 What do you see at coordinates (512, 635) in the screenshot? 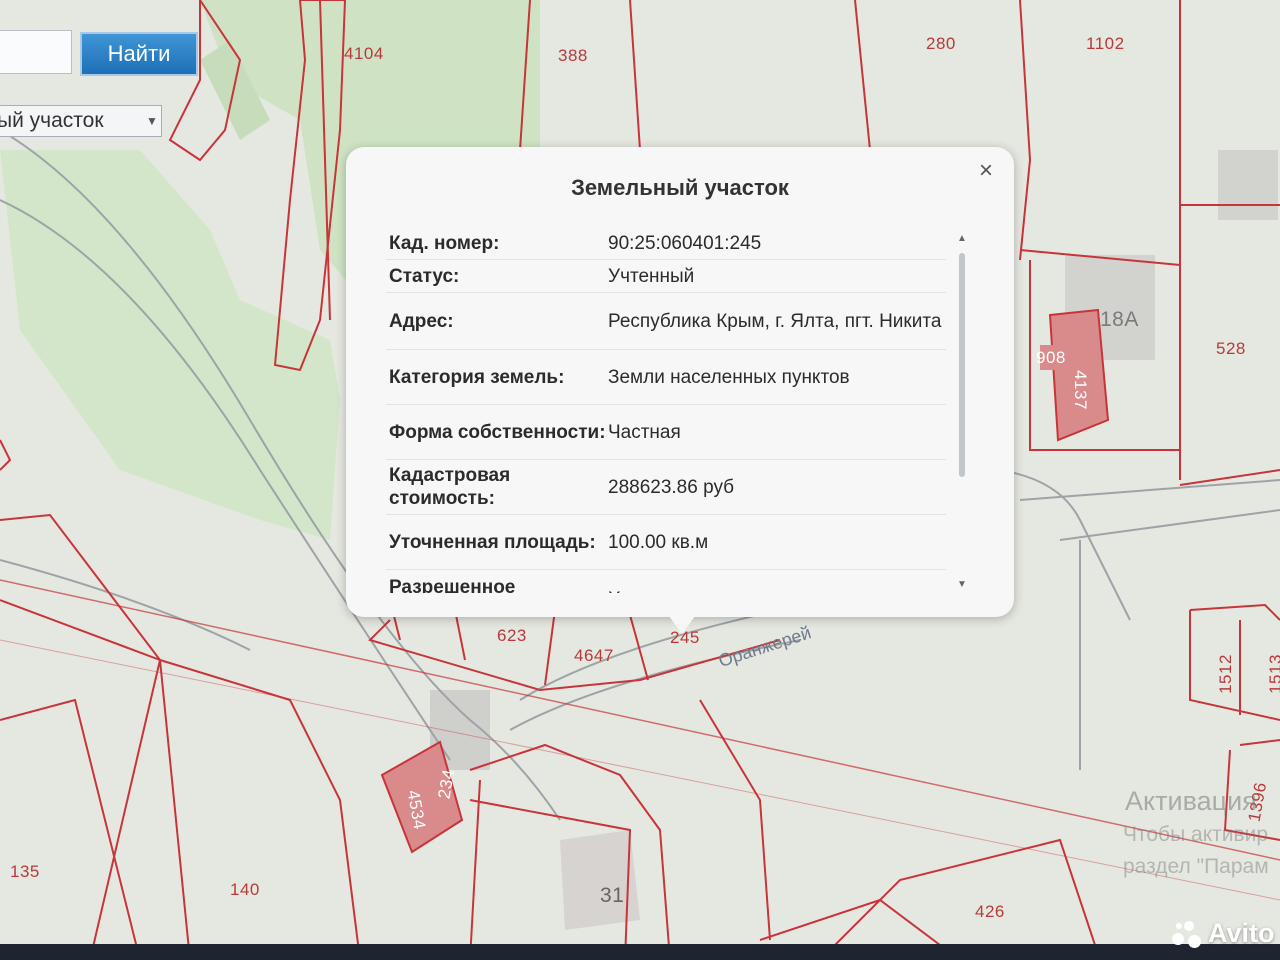
I see `plot-number: 623` at bounding box center [512, 635].